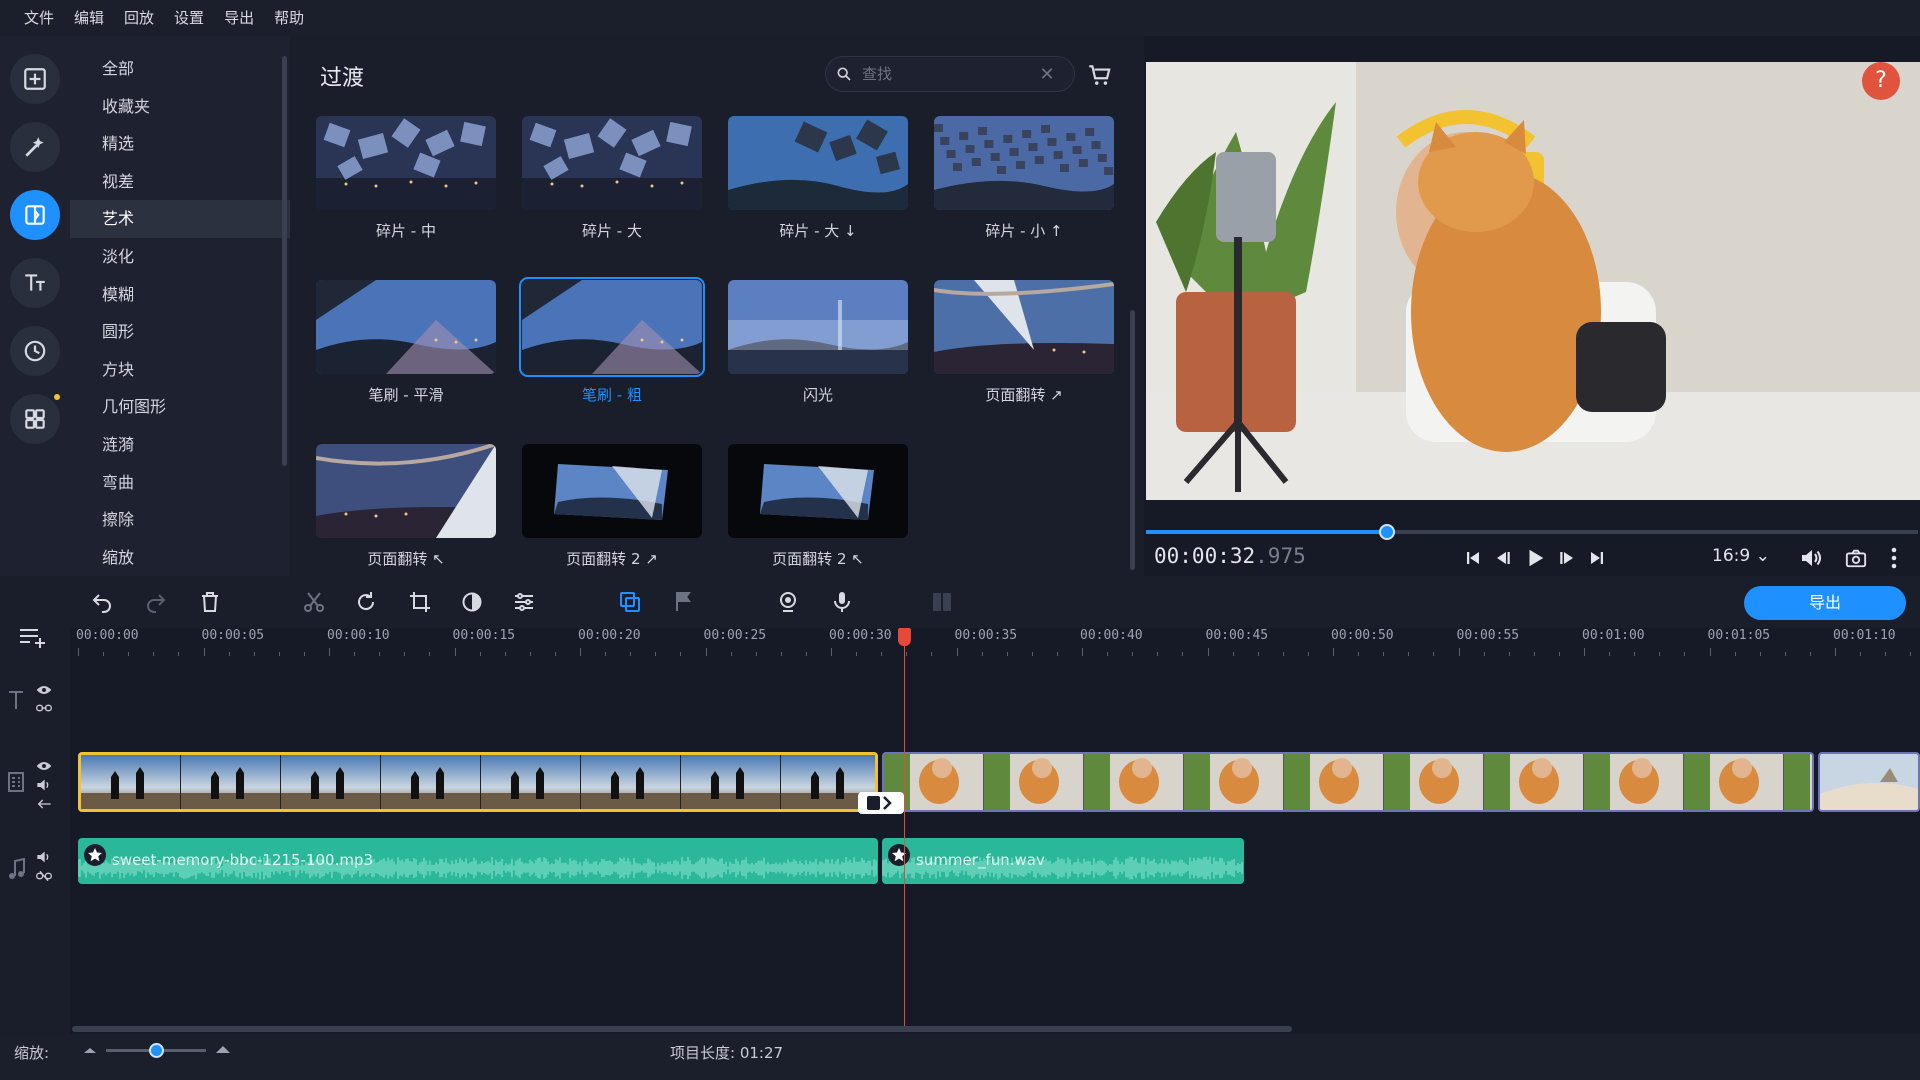 This screenshot has width=1920, height=1080. What do you see at coordinates (180, 445) in the screenshot?
I see `category-item: 涟漪` at bounding box center [180, 445].